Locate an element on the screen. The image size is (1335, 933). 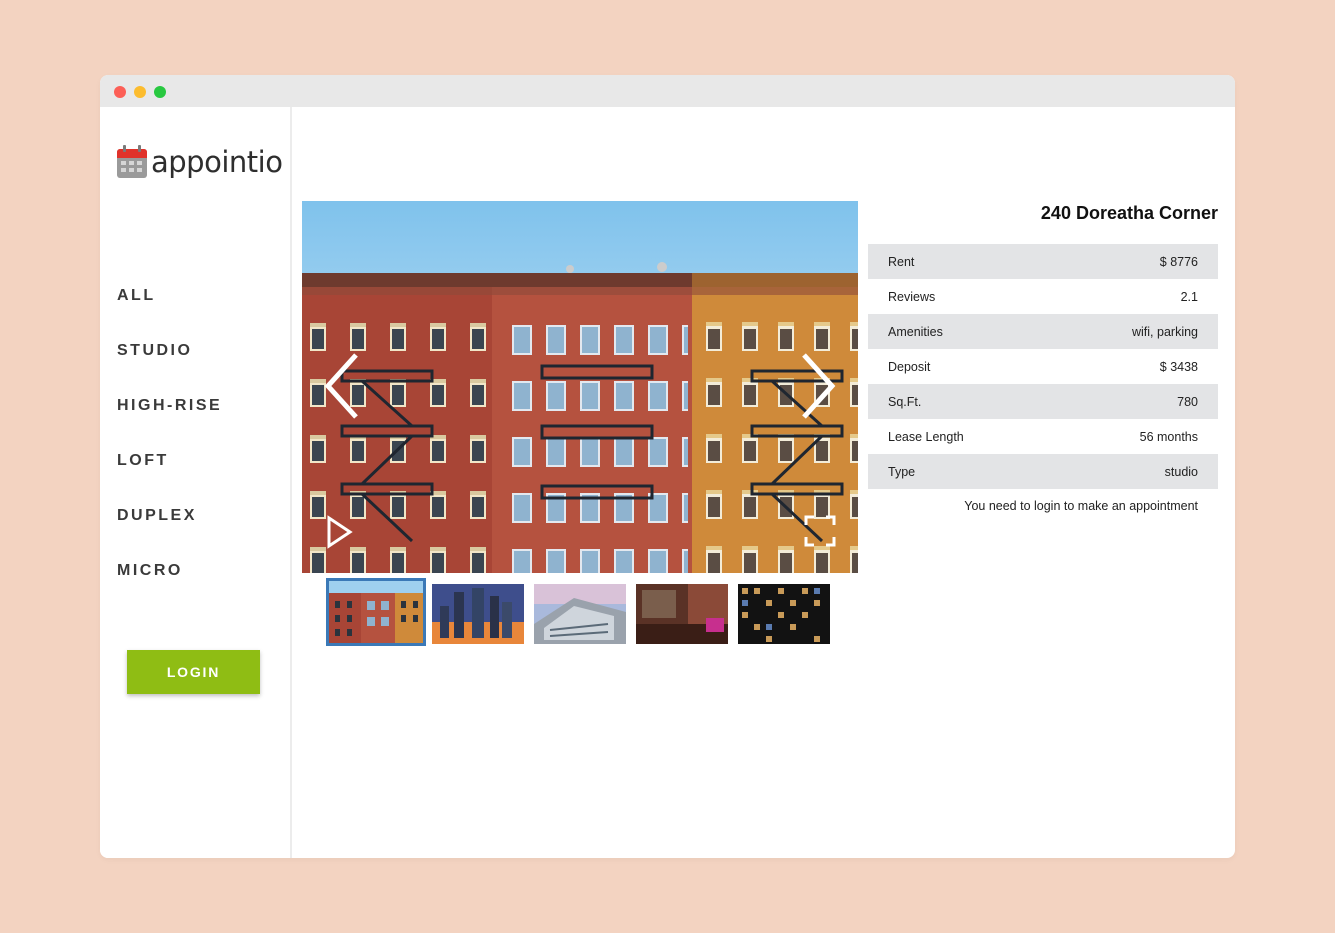
chevron-left-icon is located at coordinates (342, 386).